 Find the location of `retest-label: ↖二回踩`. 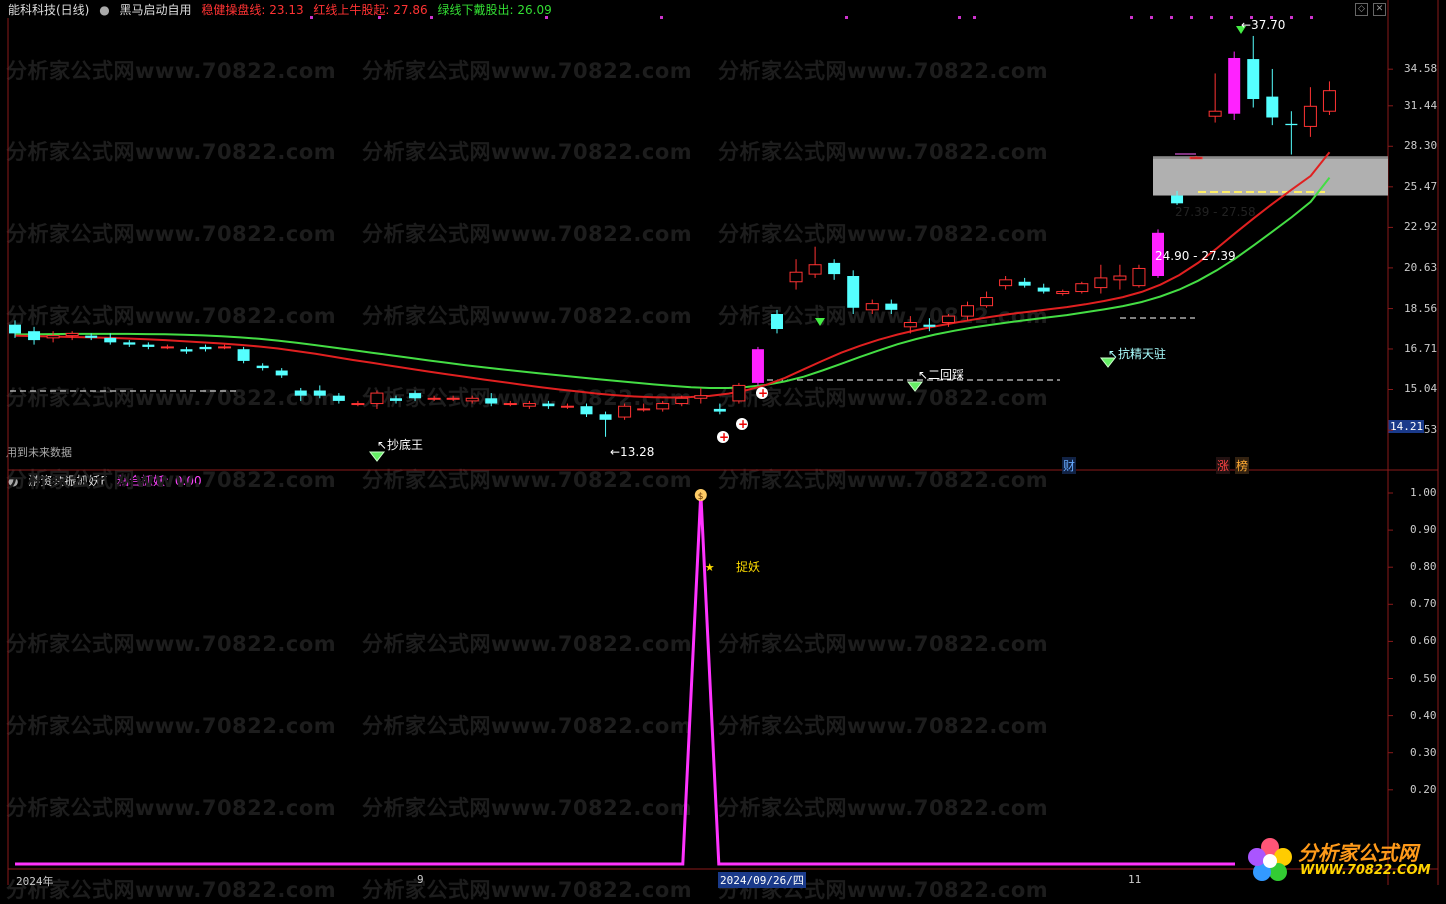

retest-label: ↖二回踩 is located at coordinates (941, 375).